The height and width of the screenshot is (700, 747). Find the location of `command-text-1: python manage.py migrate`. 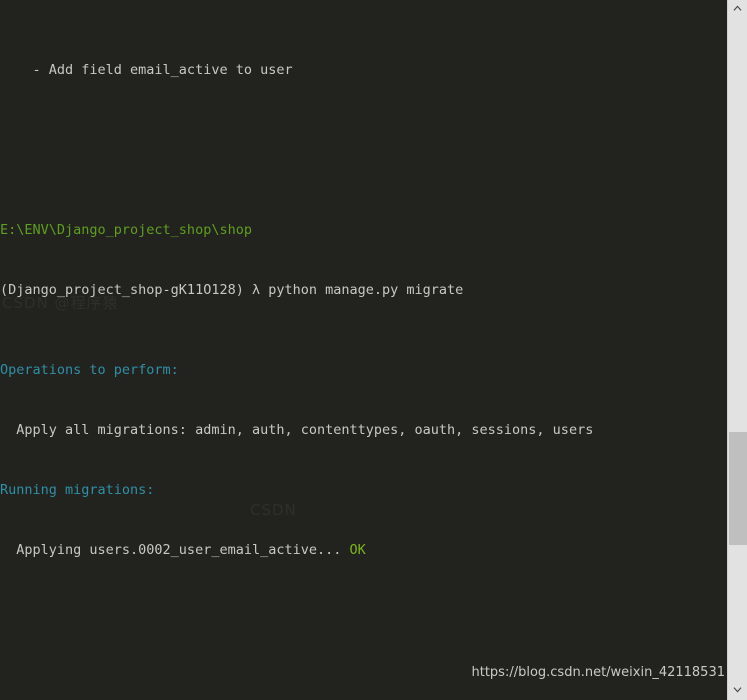

command-text-1: python manage.py migrate is located at coordinates (366, 290).